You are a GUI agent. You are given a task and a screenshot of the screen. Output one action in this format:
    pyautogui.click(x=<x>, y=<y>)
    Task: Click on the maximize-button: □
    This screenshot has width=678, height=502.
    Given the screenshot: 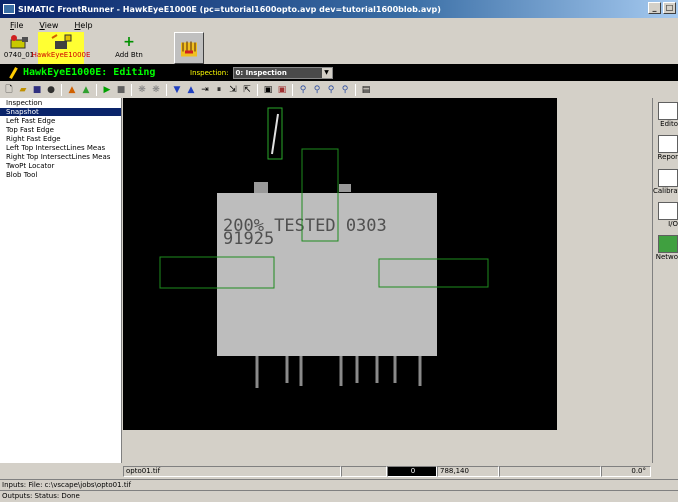 What is the action you would take?
    pyautogui.click(x=669, y=8)
    